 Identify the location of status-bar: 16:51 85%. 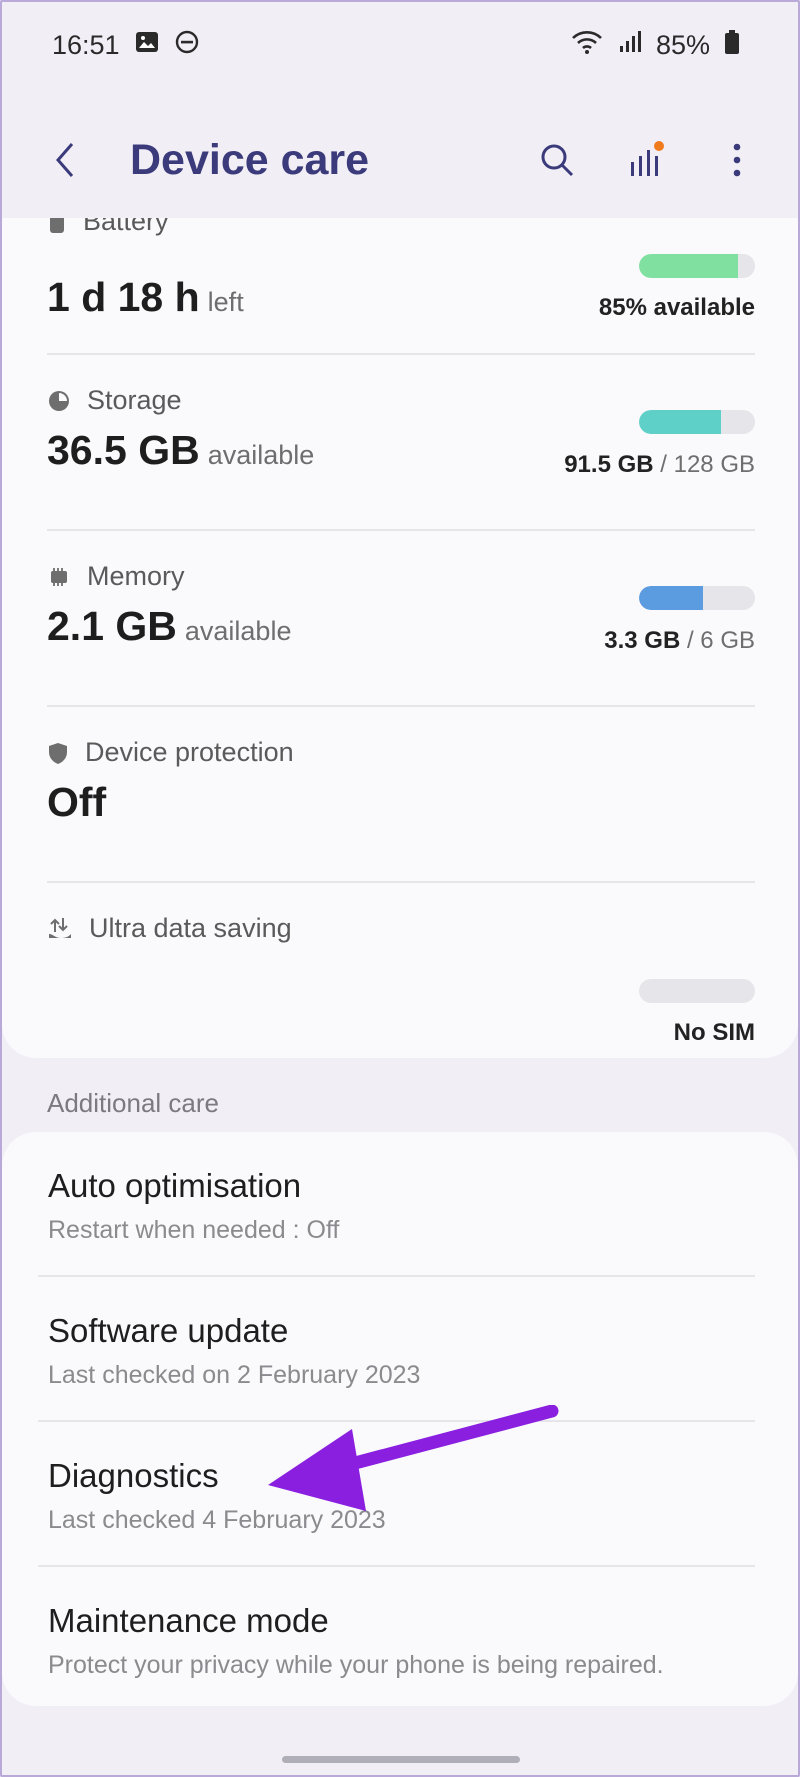
(400, 45).